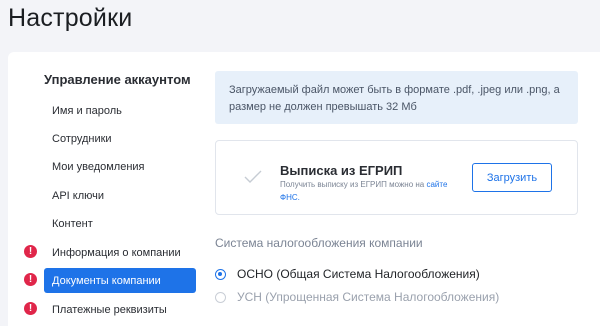 This screenshot has height=326, width=600. Describe the element at coordinates (341, 170) in the screenshot. I see `egrip-title: Выписка из ЕГРИП` at that location.